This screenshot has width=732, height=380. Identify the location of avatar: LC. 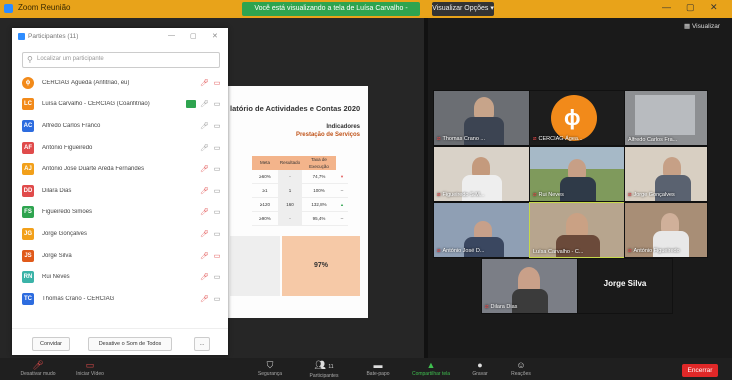
(28, 104).